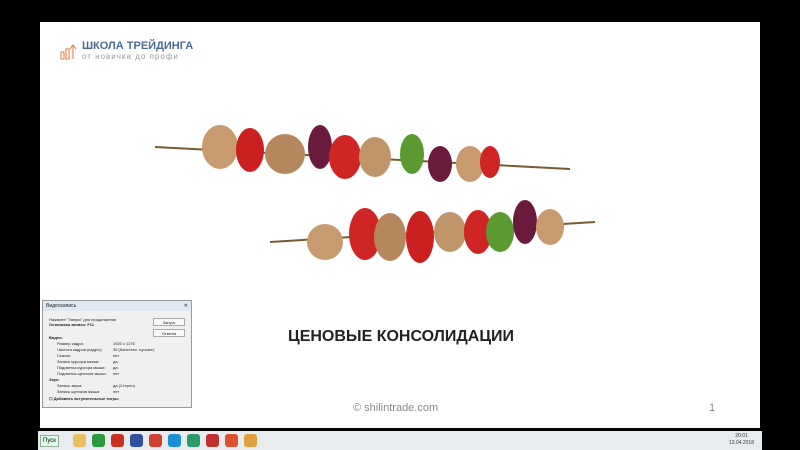  I want to click on setting-value: 30 (Качество: лучшее), so click(134, 349).